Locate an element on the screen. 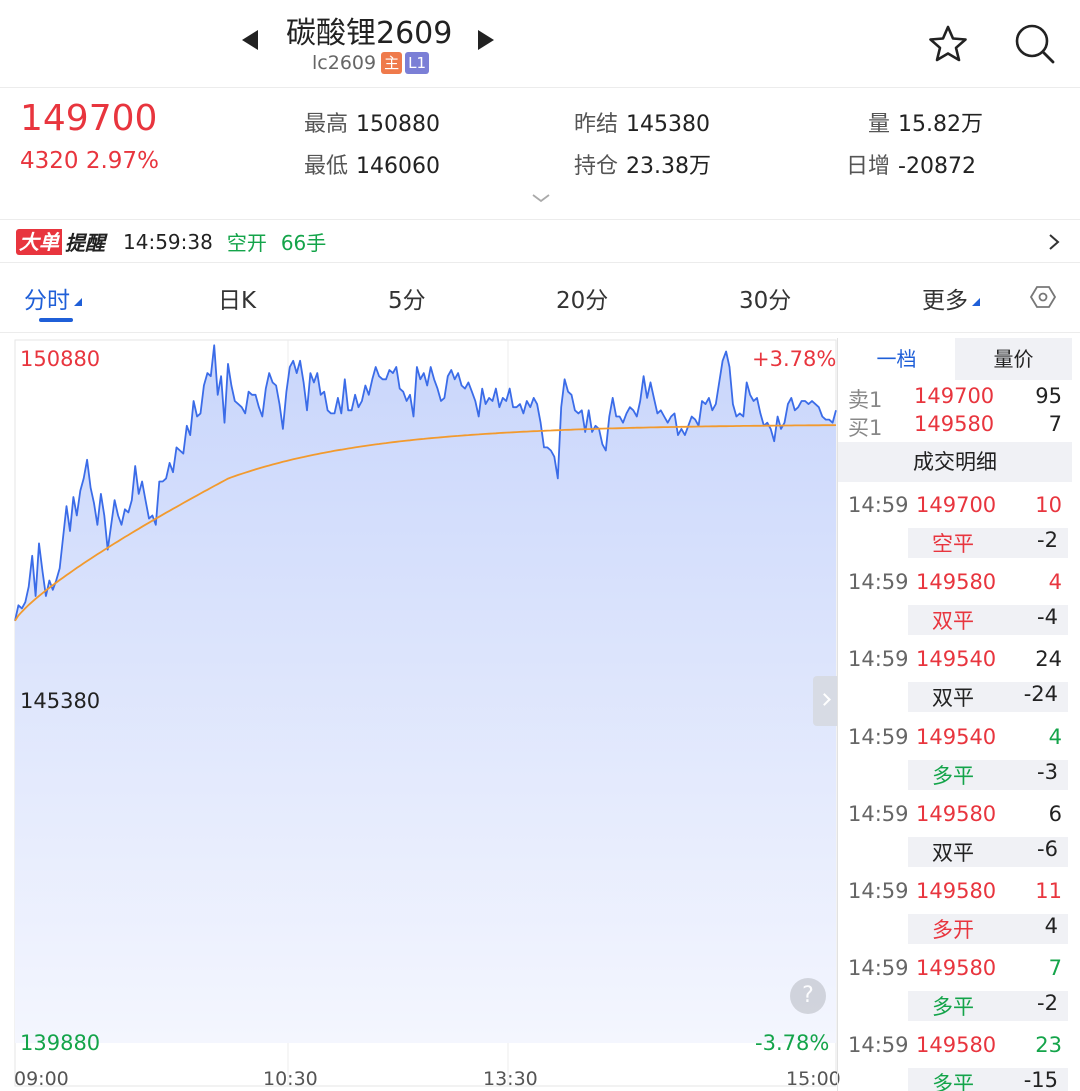 The image size is (1080, 1091). expand-chevron-icon is located at coordinates (541, 198).